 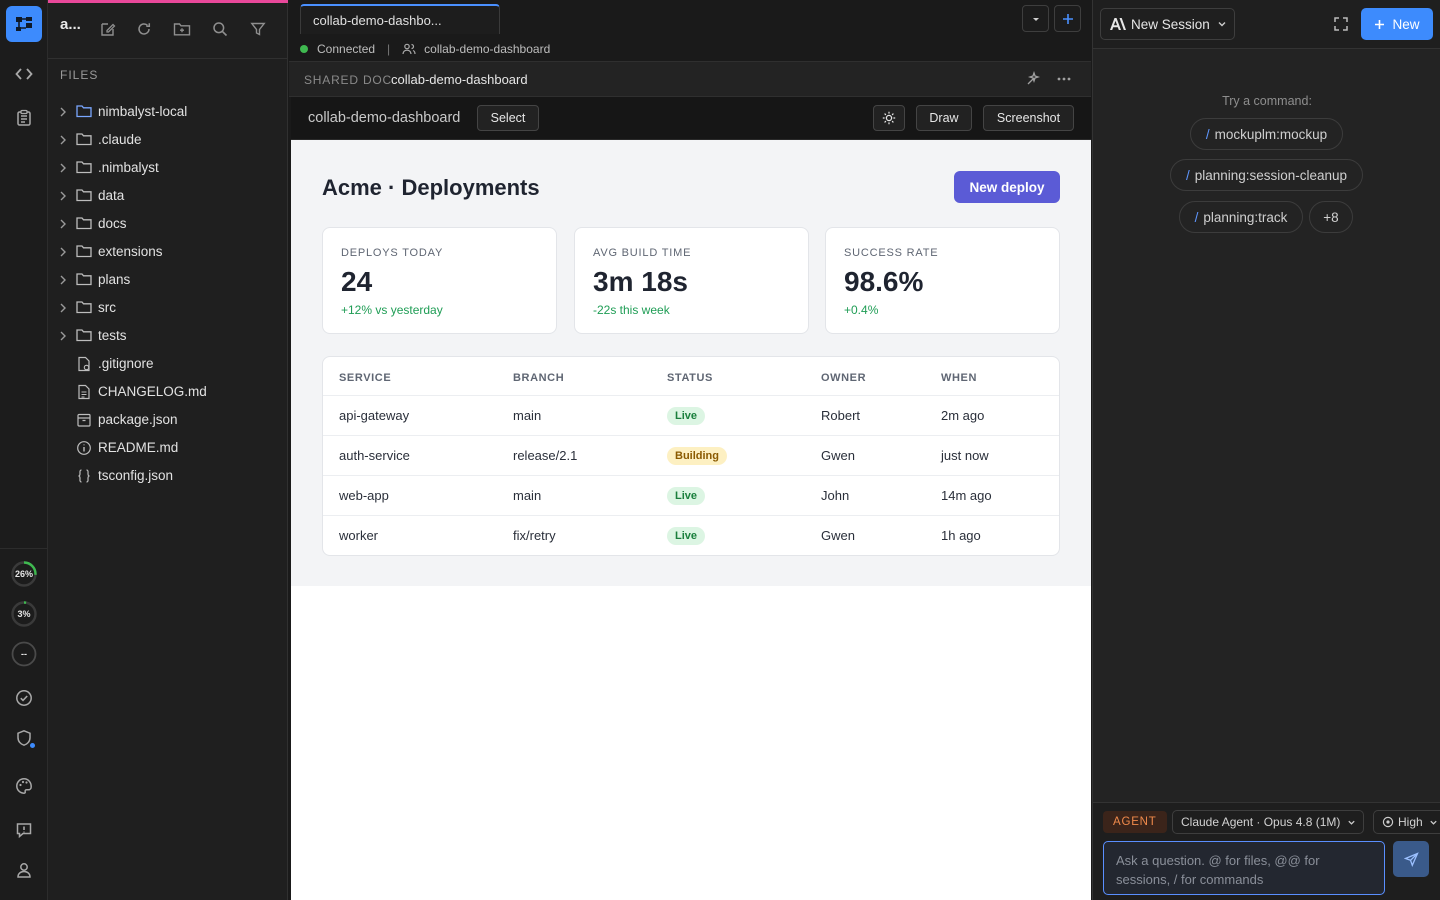 What do you see at coordinates (168, 224) in the screenshot?
I see `folder-item: docs` at bounding box center [168, 224].